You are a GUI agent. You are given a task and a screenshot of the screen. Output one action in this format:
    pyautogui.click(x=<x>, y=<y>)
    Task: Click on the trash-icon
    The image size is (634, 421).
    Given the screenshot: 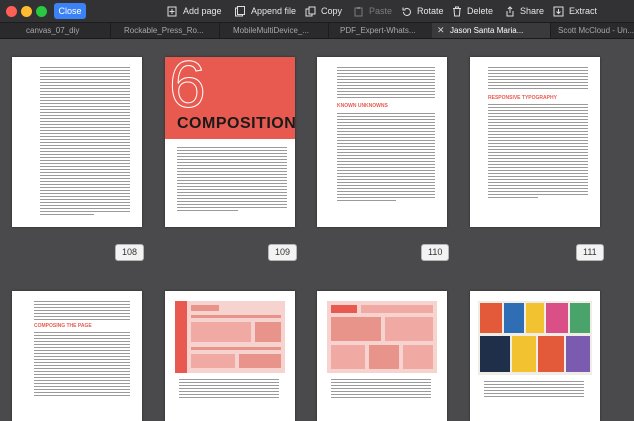 What is the action you would take?
    pyautogui.click(x=457, y=11)
    